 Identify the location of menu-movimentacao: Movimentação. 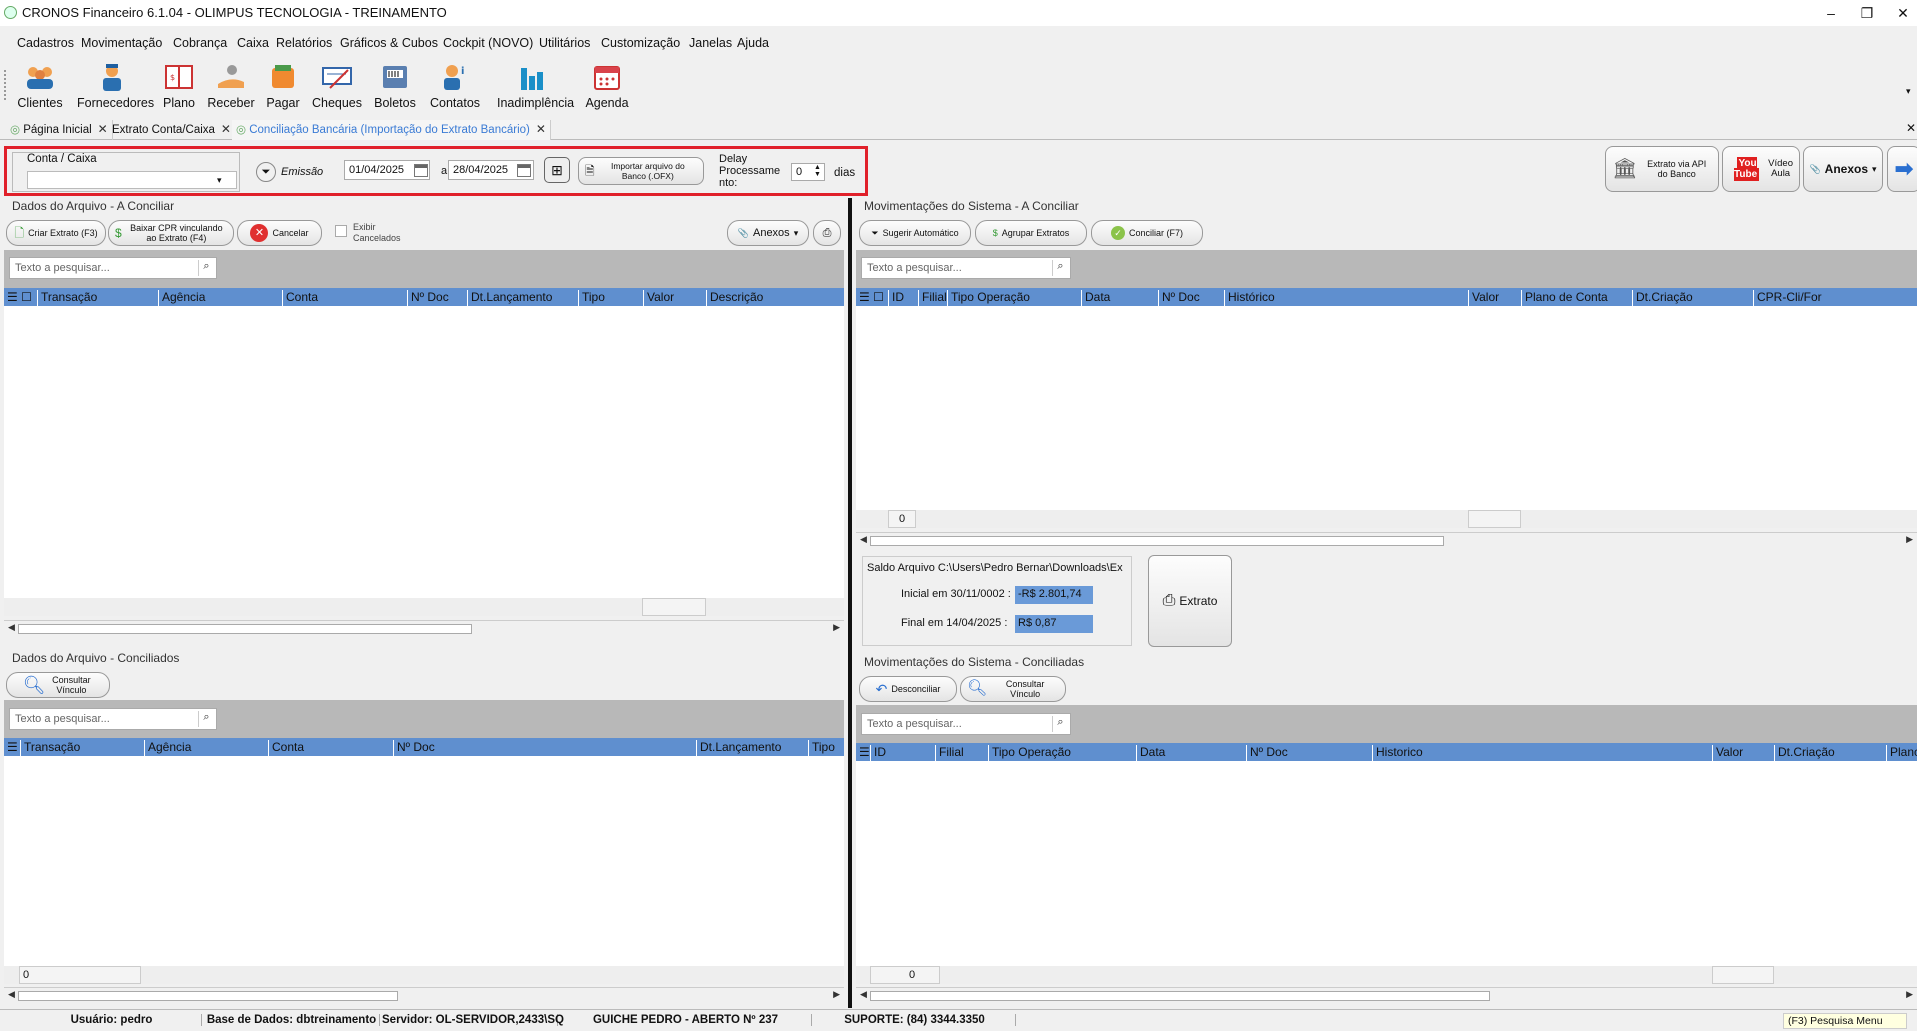
(121, 43).